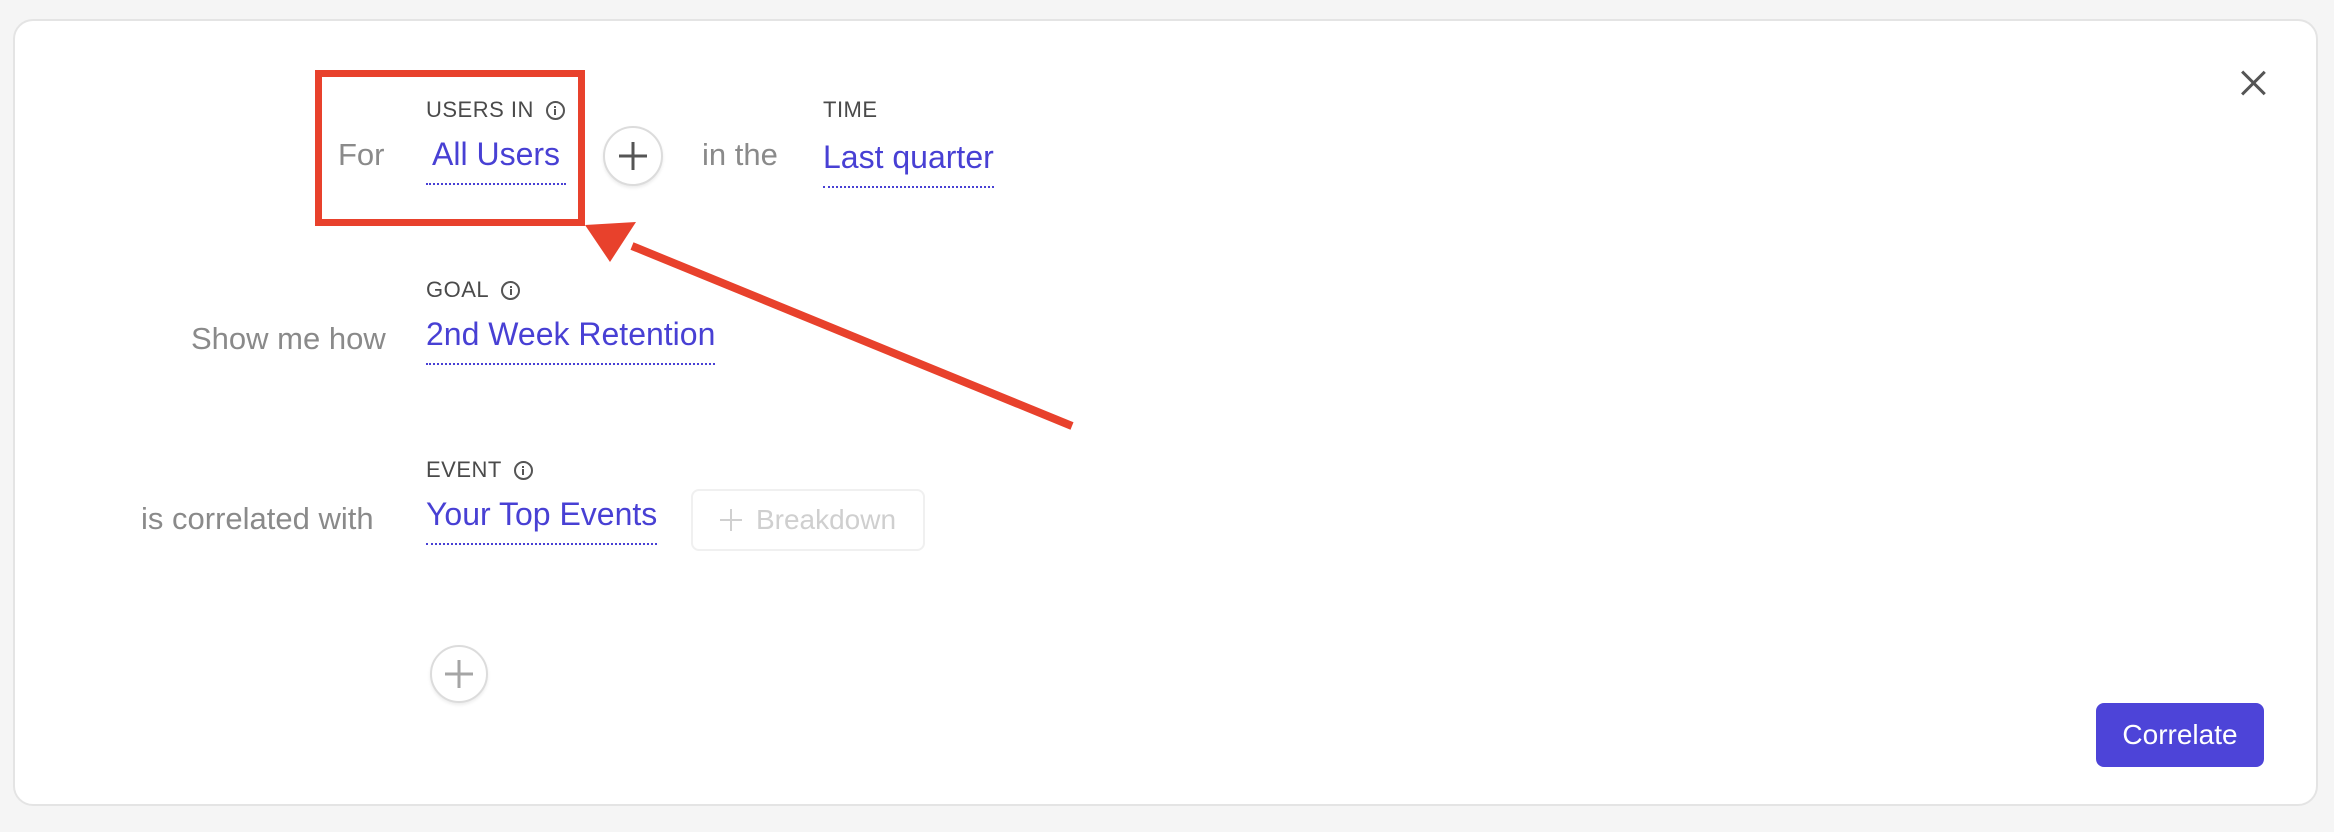 The width and height of the screenshot is (2334, 832). What do you see at coordinates (458, 289) in the screenshot?
I see `goal-caption-text: GOAL` at bounding box center [458, 289].